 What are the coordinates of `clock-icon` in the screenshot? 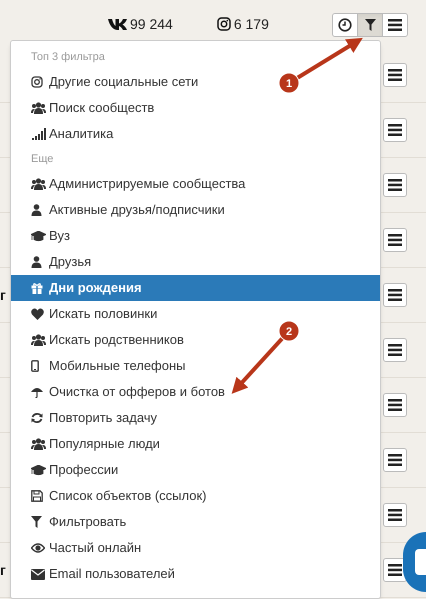 It's located at (345, 25).